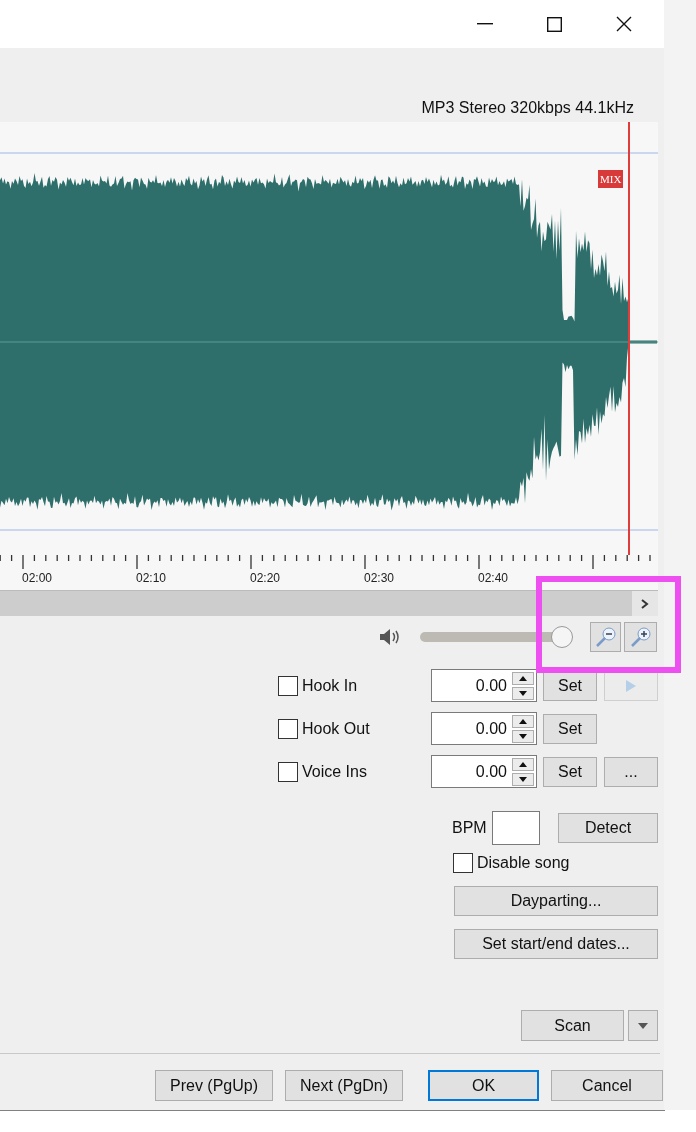 The image size is (696, 1132). I want to click on zoom-in-icon, so click(640, 637).